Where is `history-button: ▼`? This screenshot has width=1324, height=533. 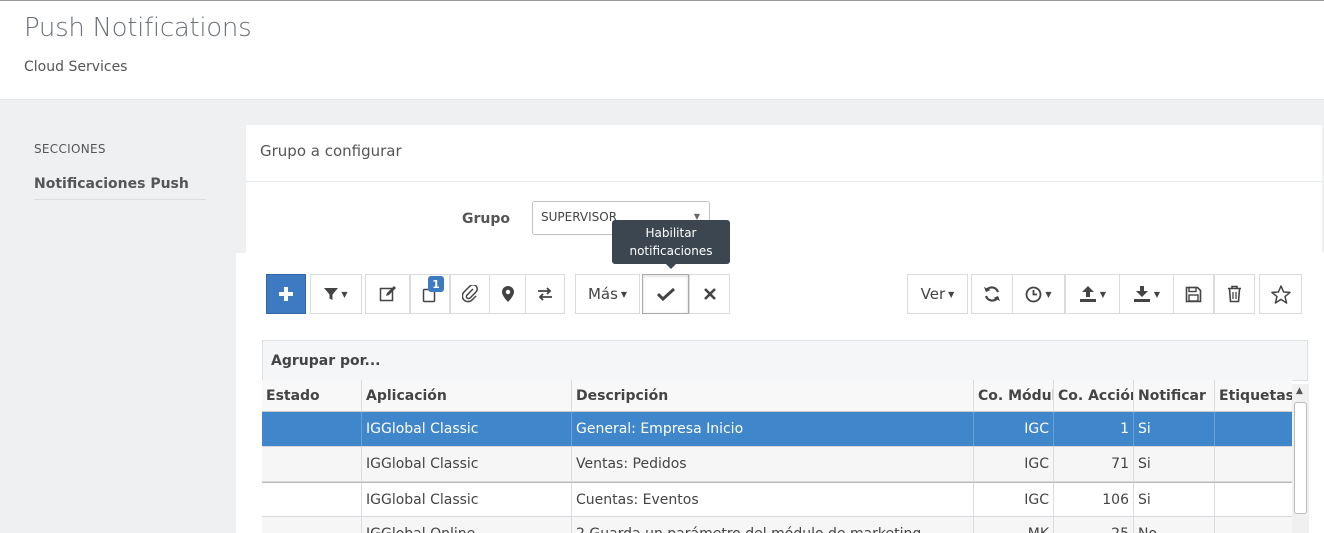 history-button: ▼ is located at coordinates (1038, 294).